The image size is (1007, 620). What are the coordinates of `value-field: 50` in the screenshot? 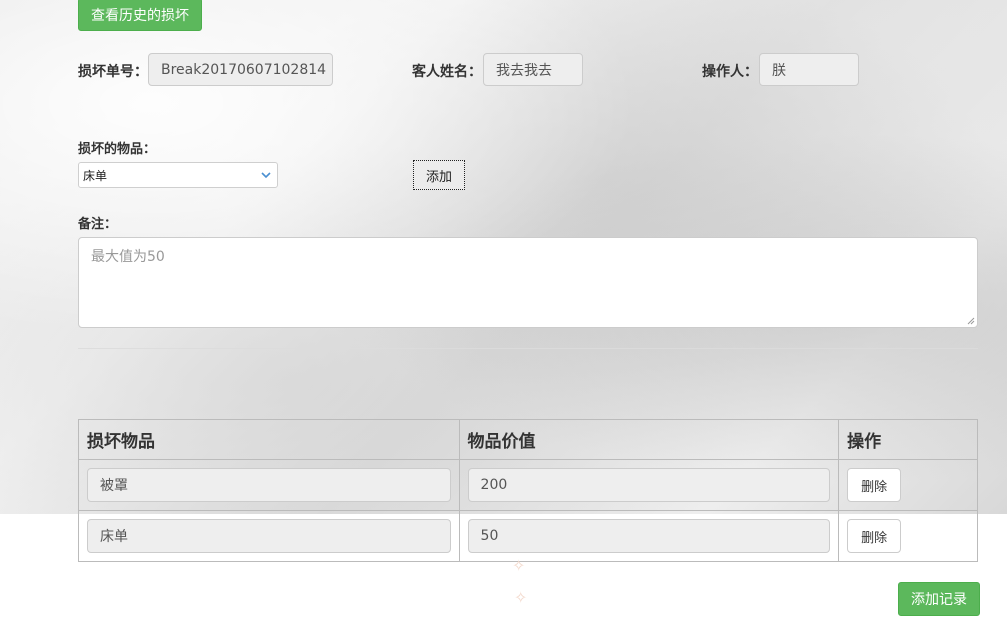 It's located at (649, 536).